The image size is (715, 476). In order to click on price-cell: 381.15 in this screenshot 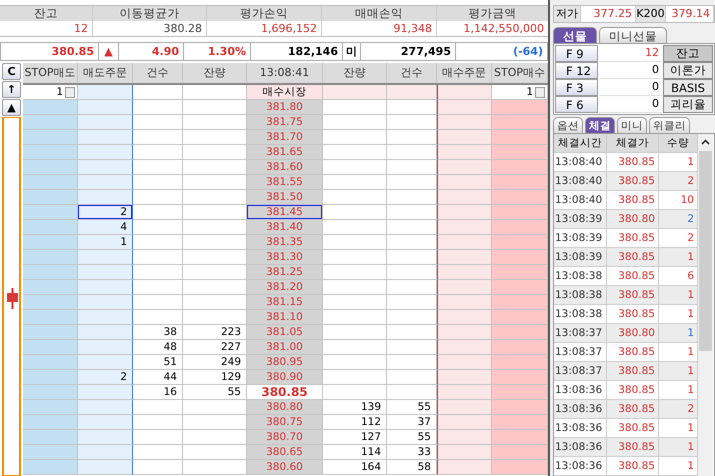, I will do `click(285, 302)`.